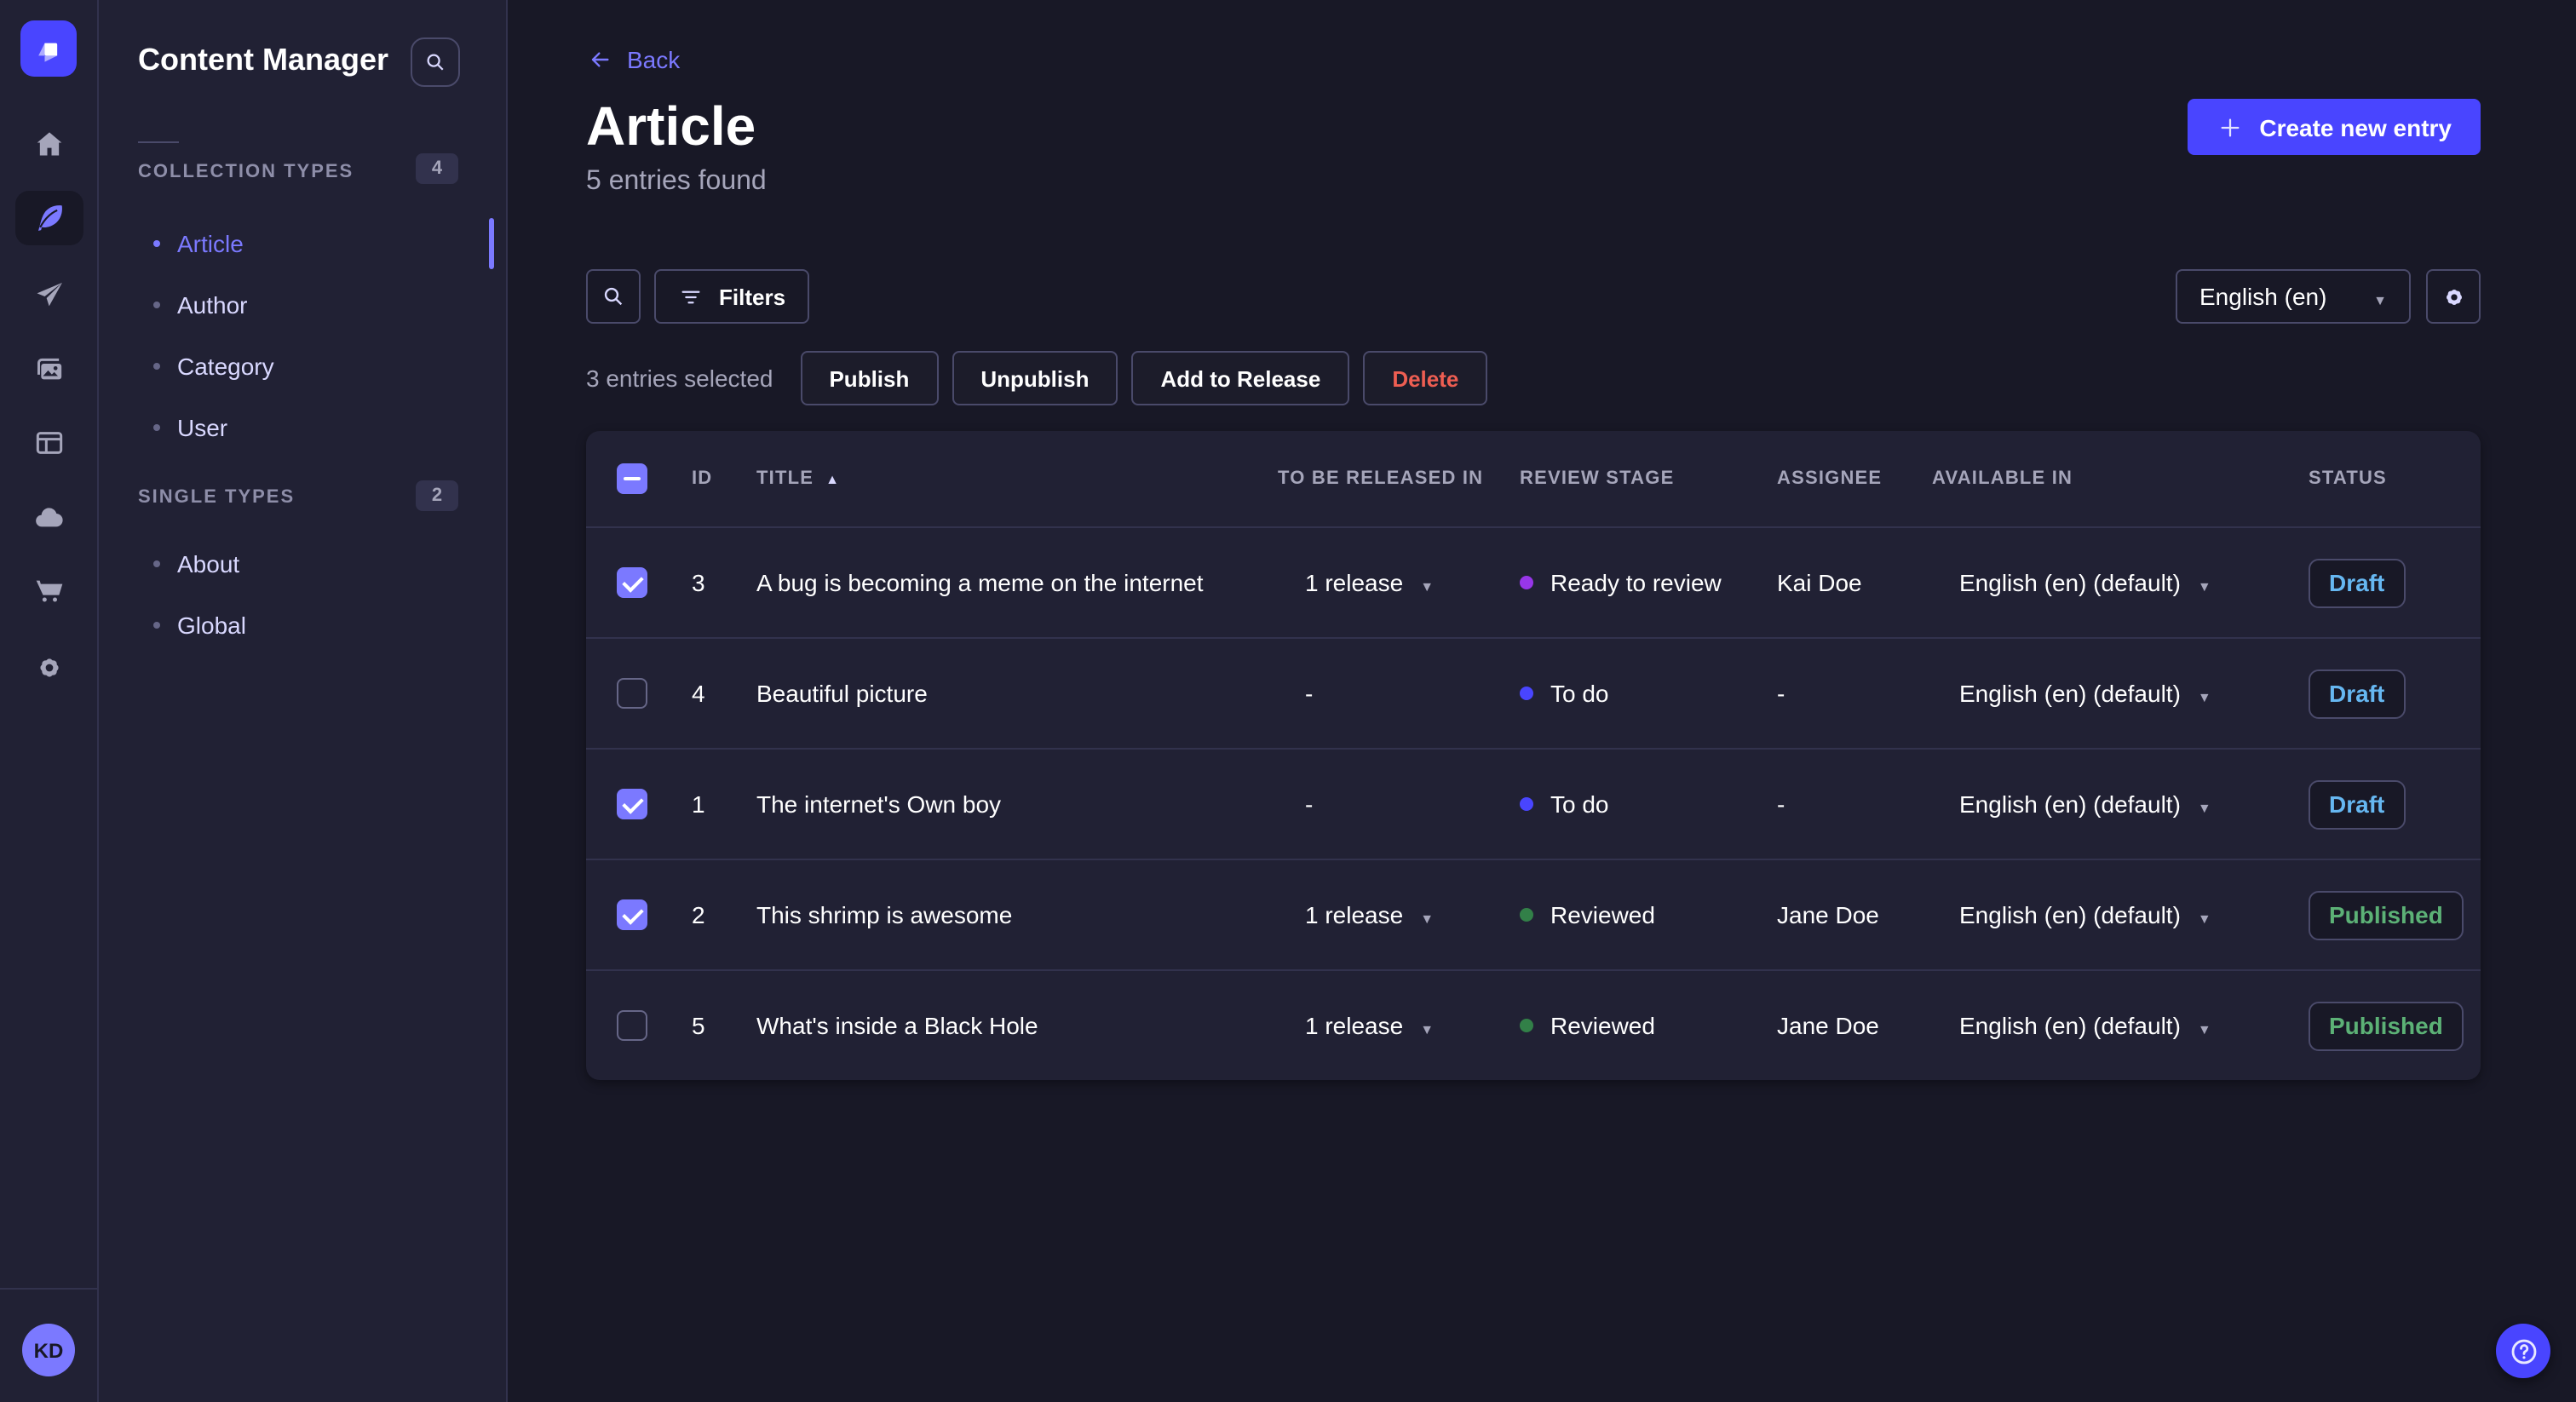  Describe the element at coordinates (2395, 478) in the screenshot. I see `col-status: STATUS` at that location.